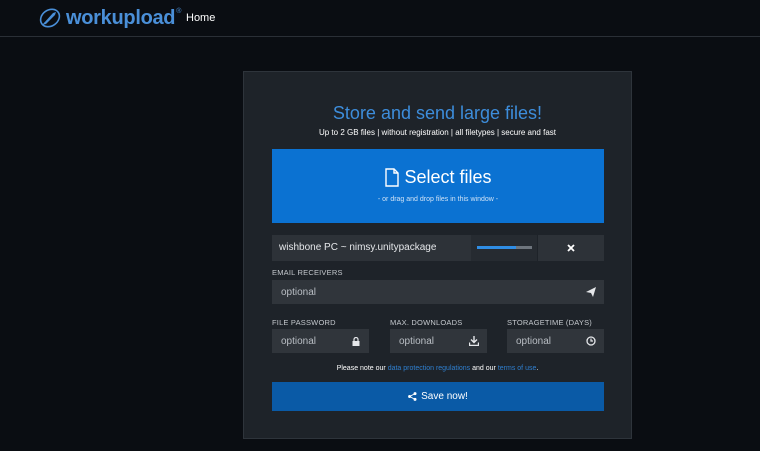 The image size is (760, 451). I want to click on progress-track, so click(504, 247).